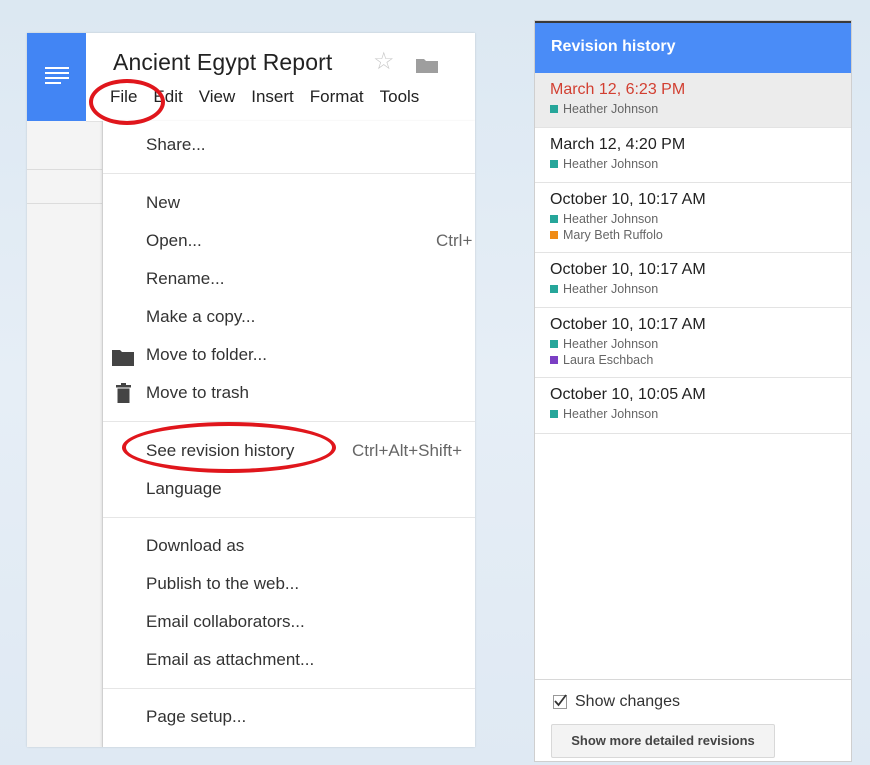  Describe the element at coordinates (693, 280) in the screenshot. I see `revision-item: October 10, 10:17 AM Heather Johnson` at that location.